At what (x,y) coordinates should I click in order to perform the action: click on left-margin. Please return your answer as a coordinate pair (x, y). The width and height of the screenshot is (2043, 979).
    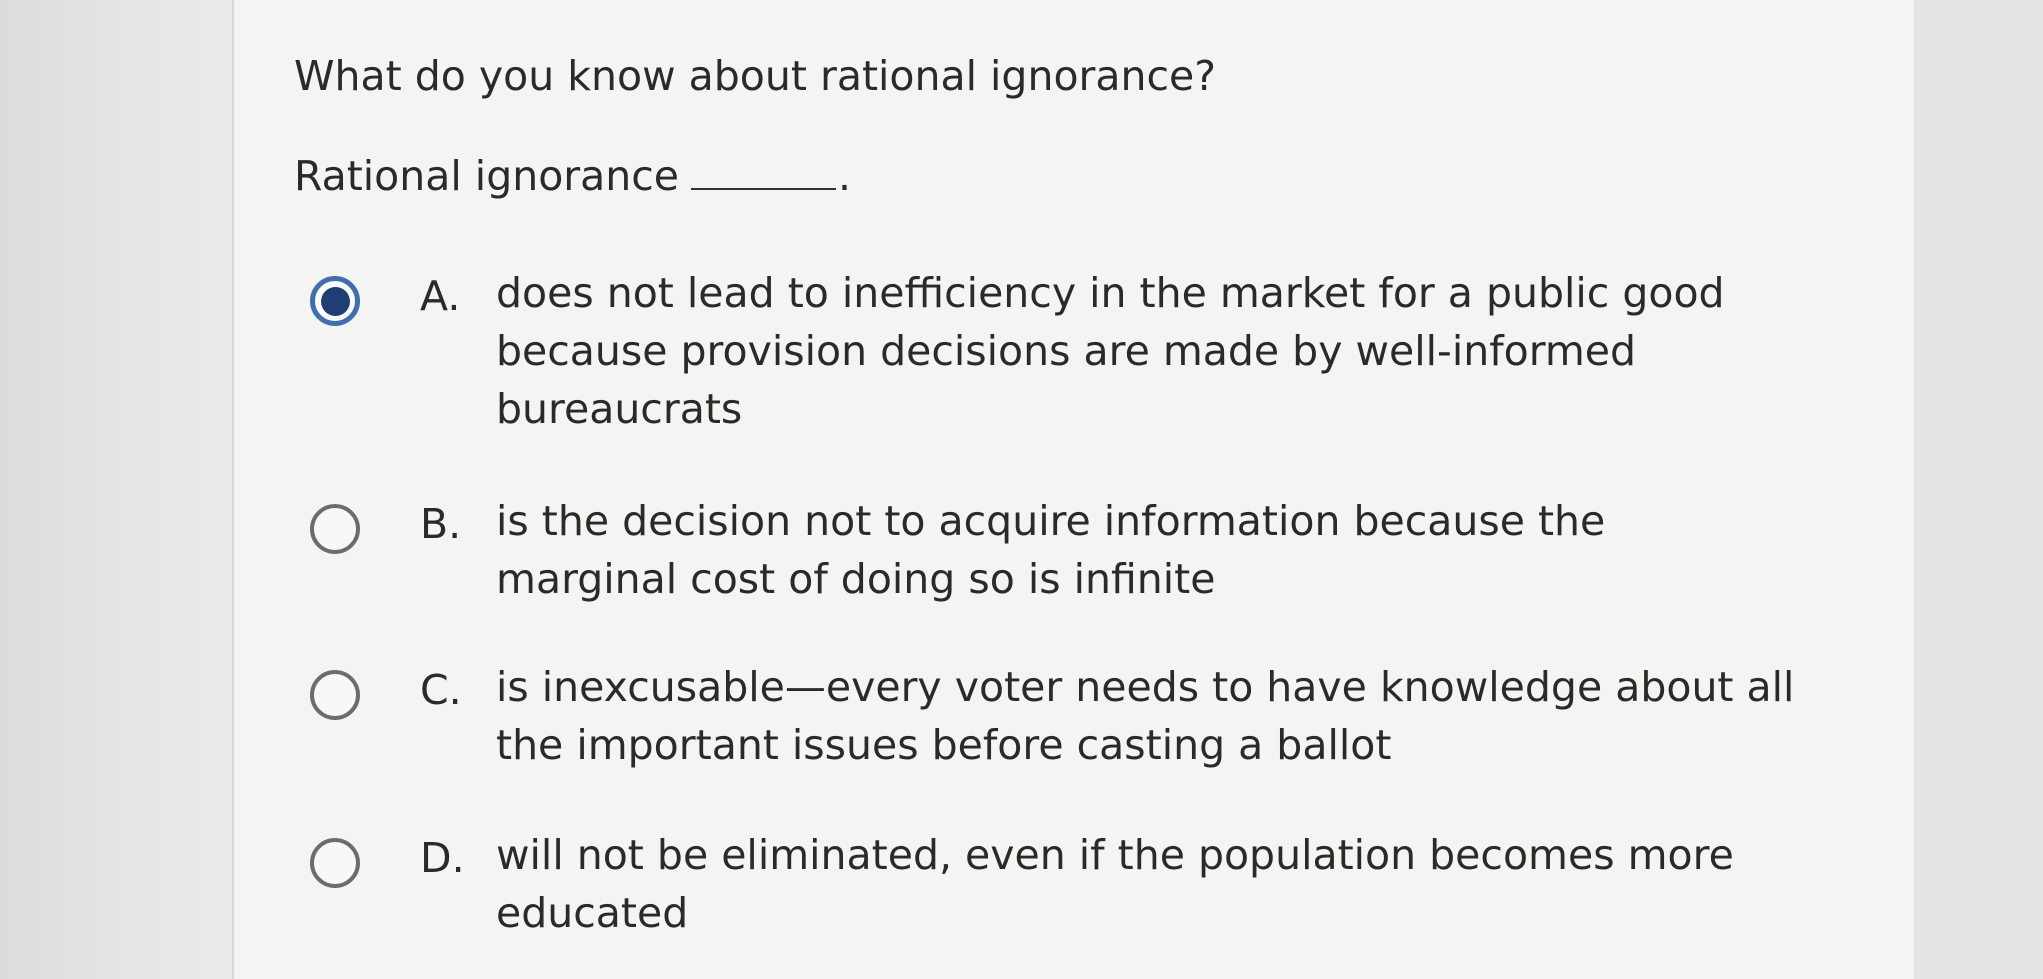
    Looking at the image, I should click on (116, 489).